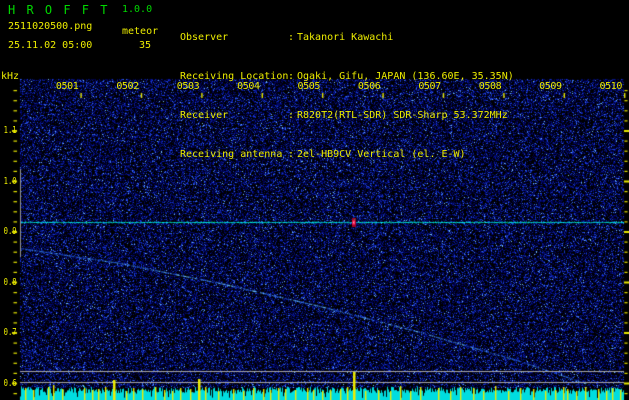 This screenshot has width=629, height=400. I want to click on info-label: Receiving antenna, so click(231, 154).